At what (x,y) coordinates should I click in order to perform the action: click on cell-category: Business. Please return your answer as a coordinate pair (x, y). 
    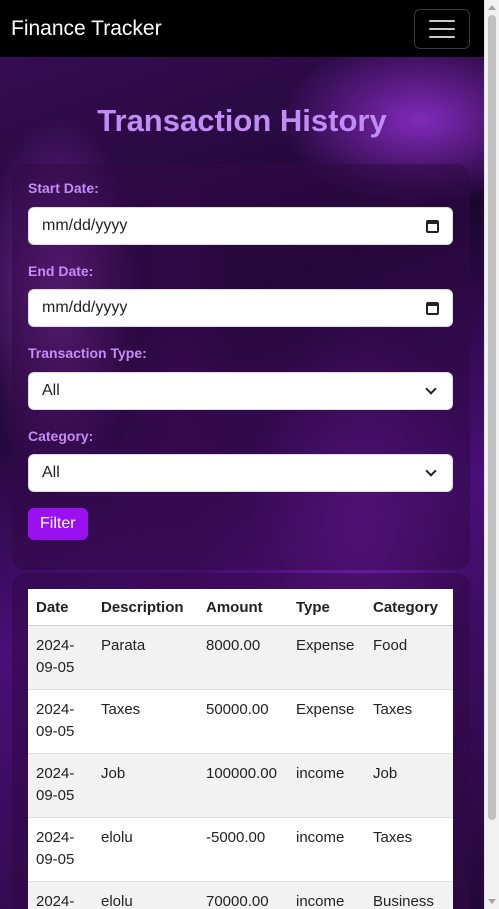
    Looking at the image, I should click on (409, 895).